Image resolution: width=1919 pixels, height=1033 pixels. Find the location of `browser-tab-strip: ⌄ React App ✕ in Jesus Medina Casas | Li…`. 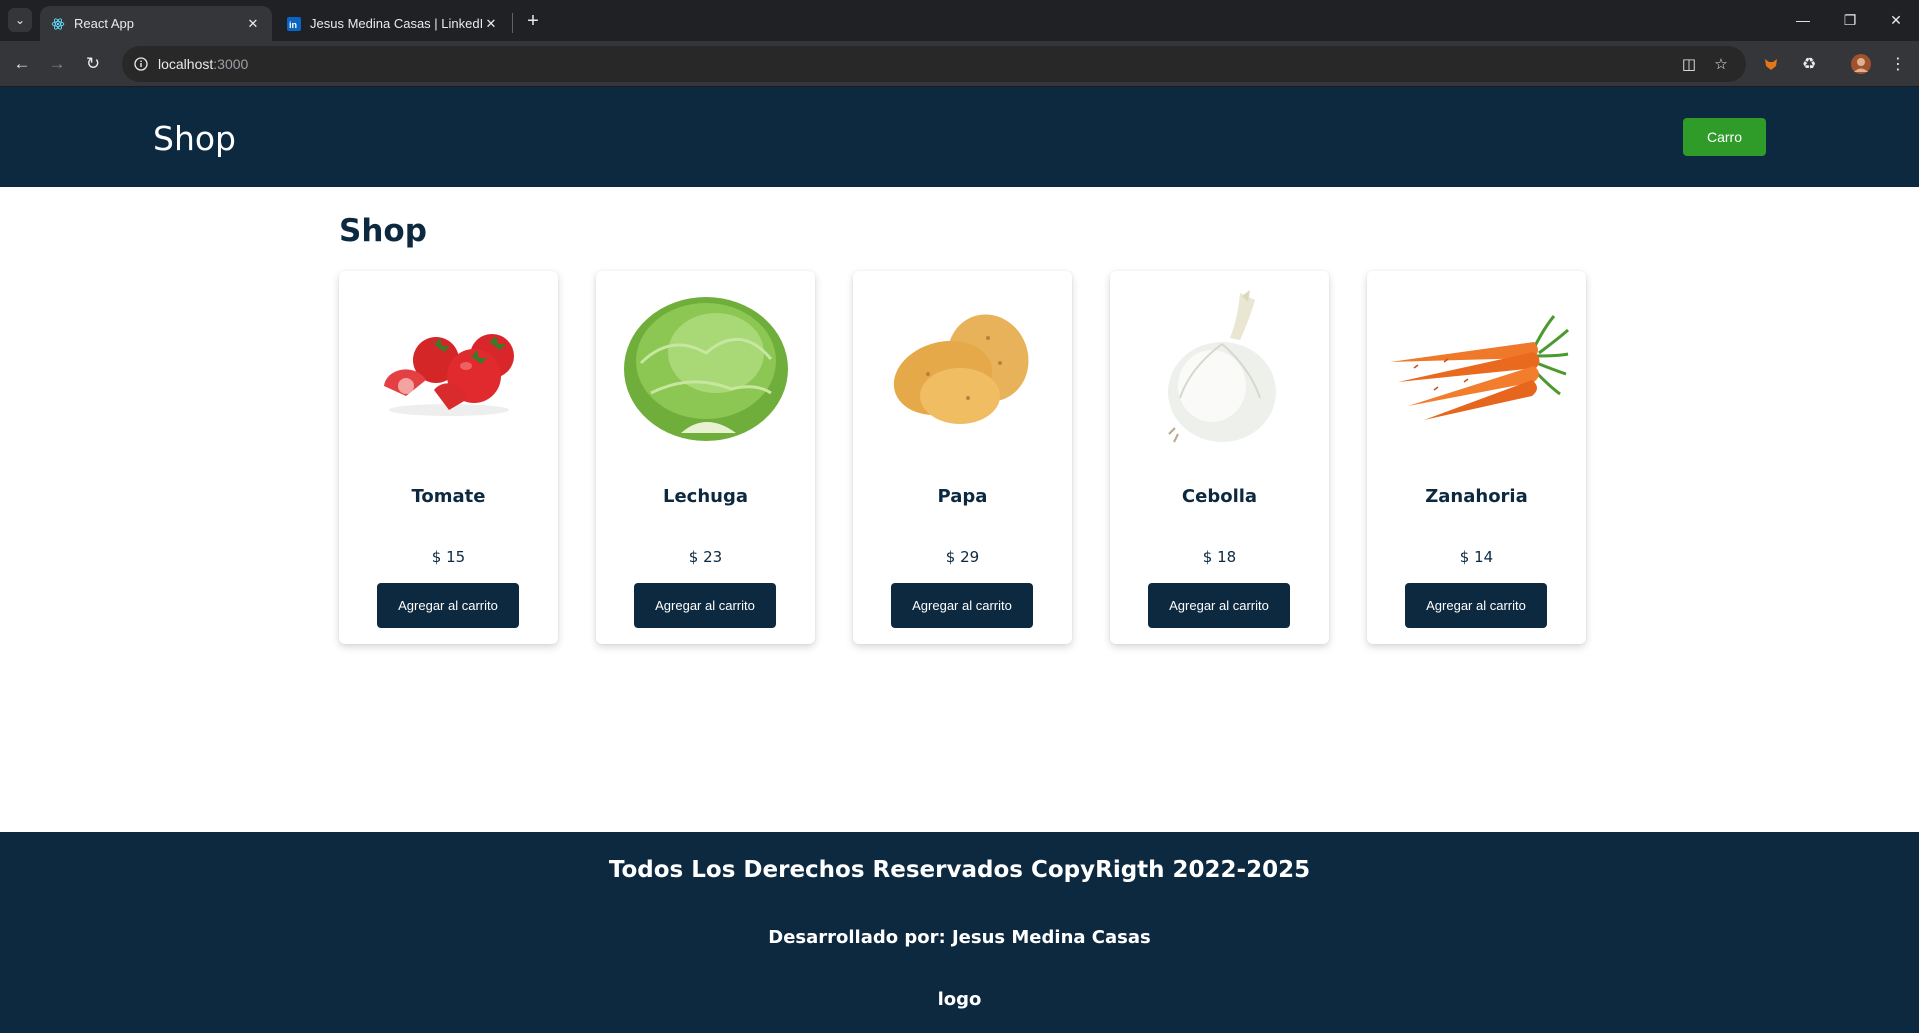

browser-tab-strip: ⌄ React App ✕ in Jesus Medina Casas | Li… is located at coordinates (959, 20).